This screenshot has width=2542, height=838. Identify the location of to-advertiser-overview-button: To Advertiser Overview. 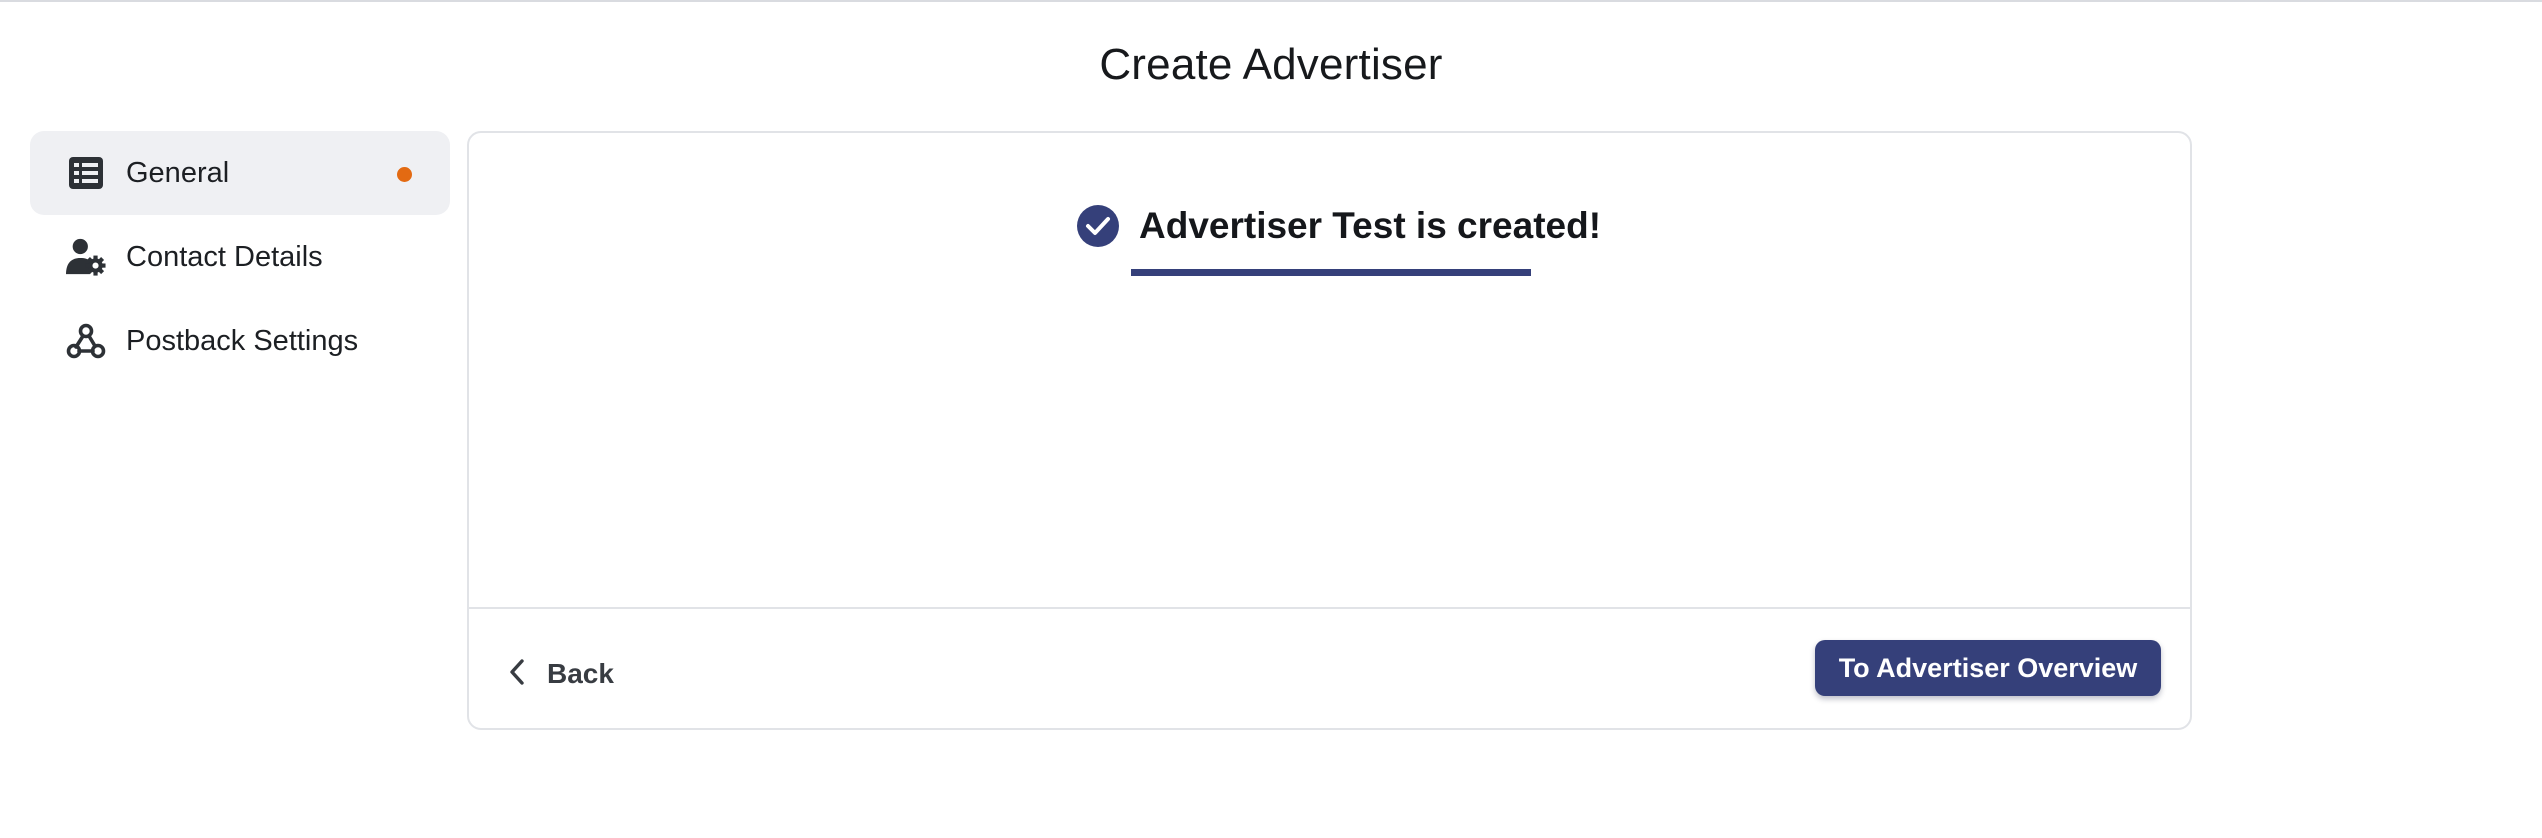
(1988, 668).